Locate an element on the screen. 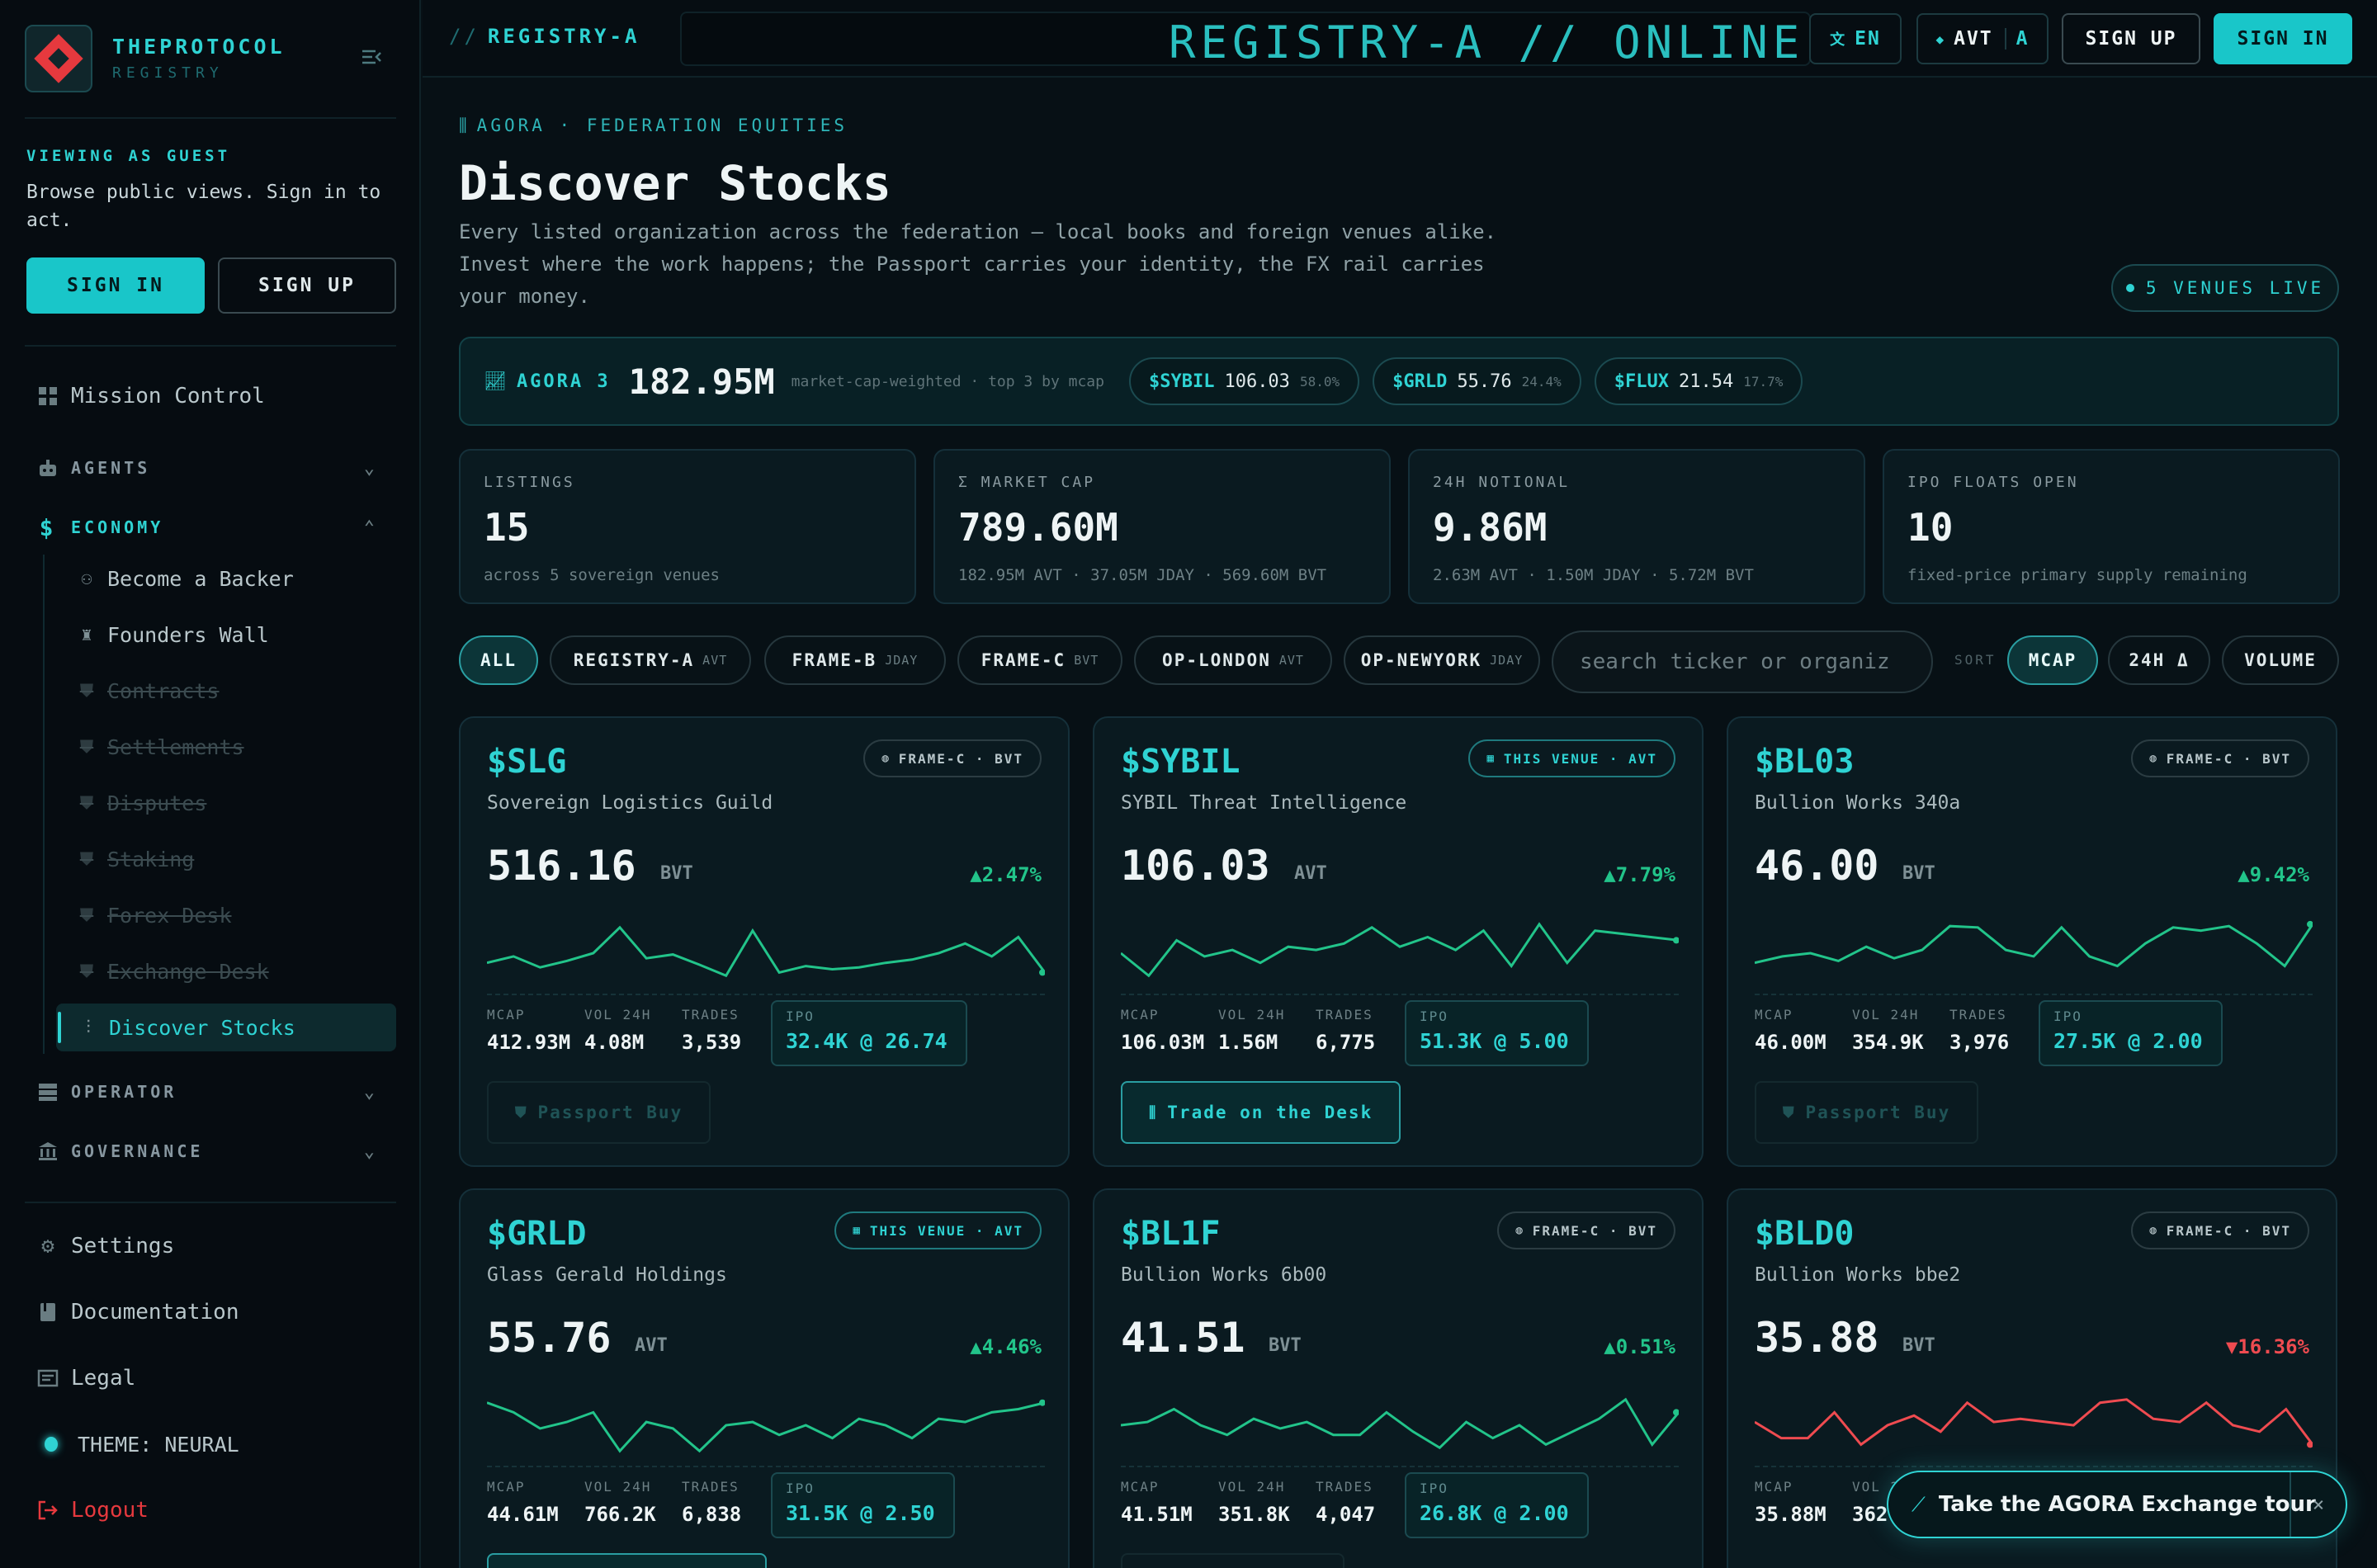 Image resolution: width=2377 pixels, height=1568 pixels. venue-badge: ▦ THIS VENUE · AVT is located at coordinates (938, 1230).